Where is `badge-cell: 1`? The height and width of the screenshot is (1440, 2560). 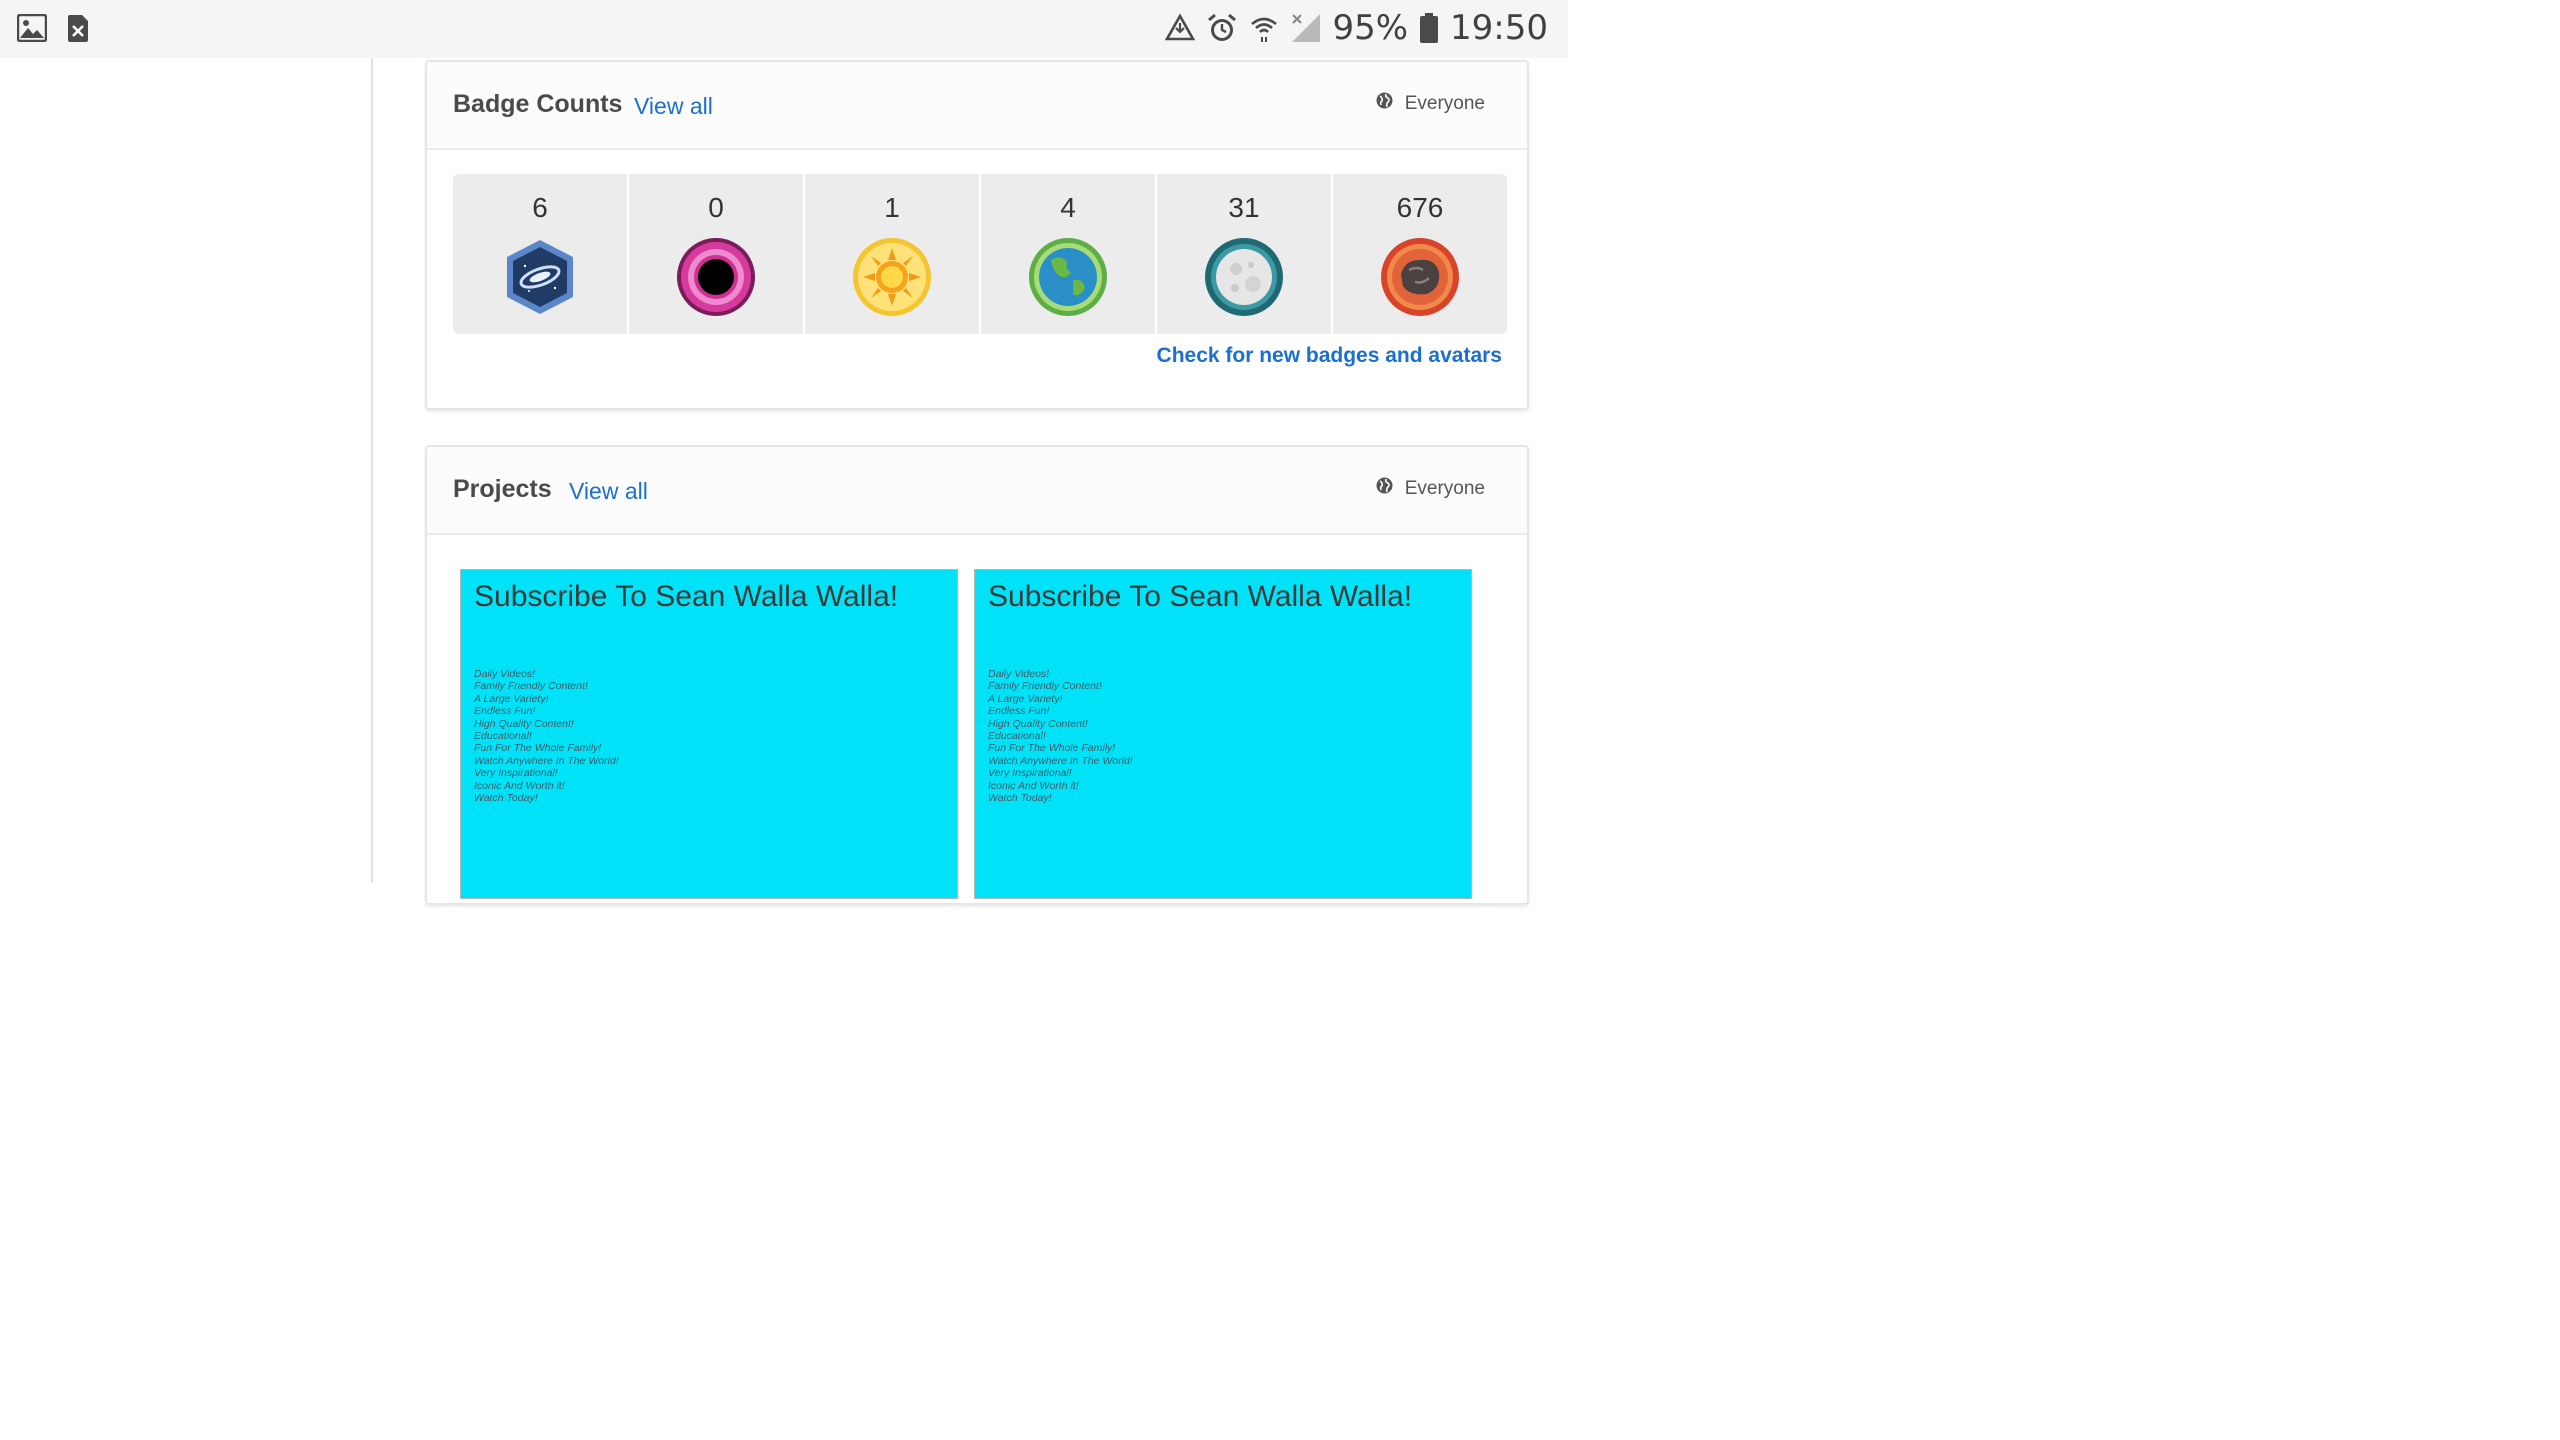
badge-cell: 1 is located at coordinates (892, 254).